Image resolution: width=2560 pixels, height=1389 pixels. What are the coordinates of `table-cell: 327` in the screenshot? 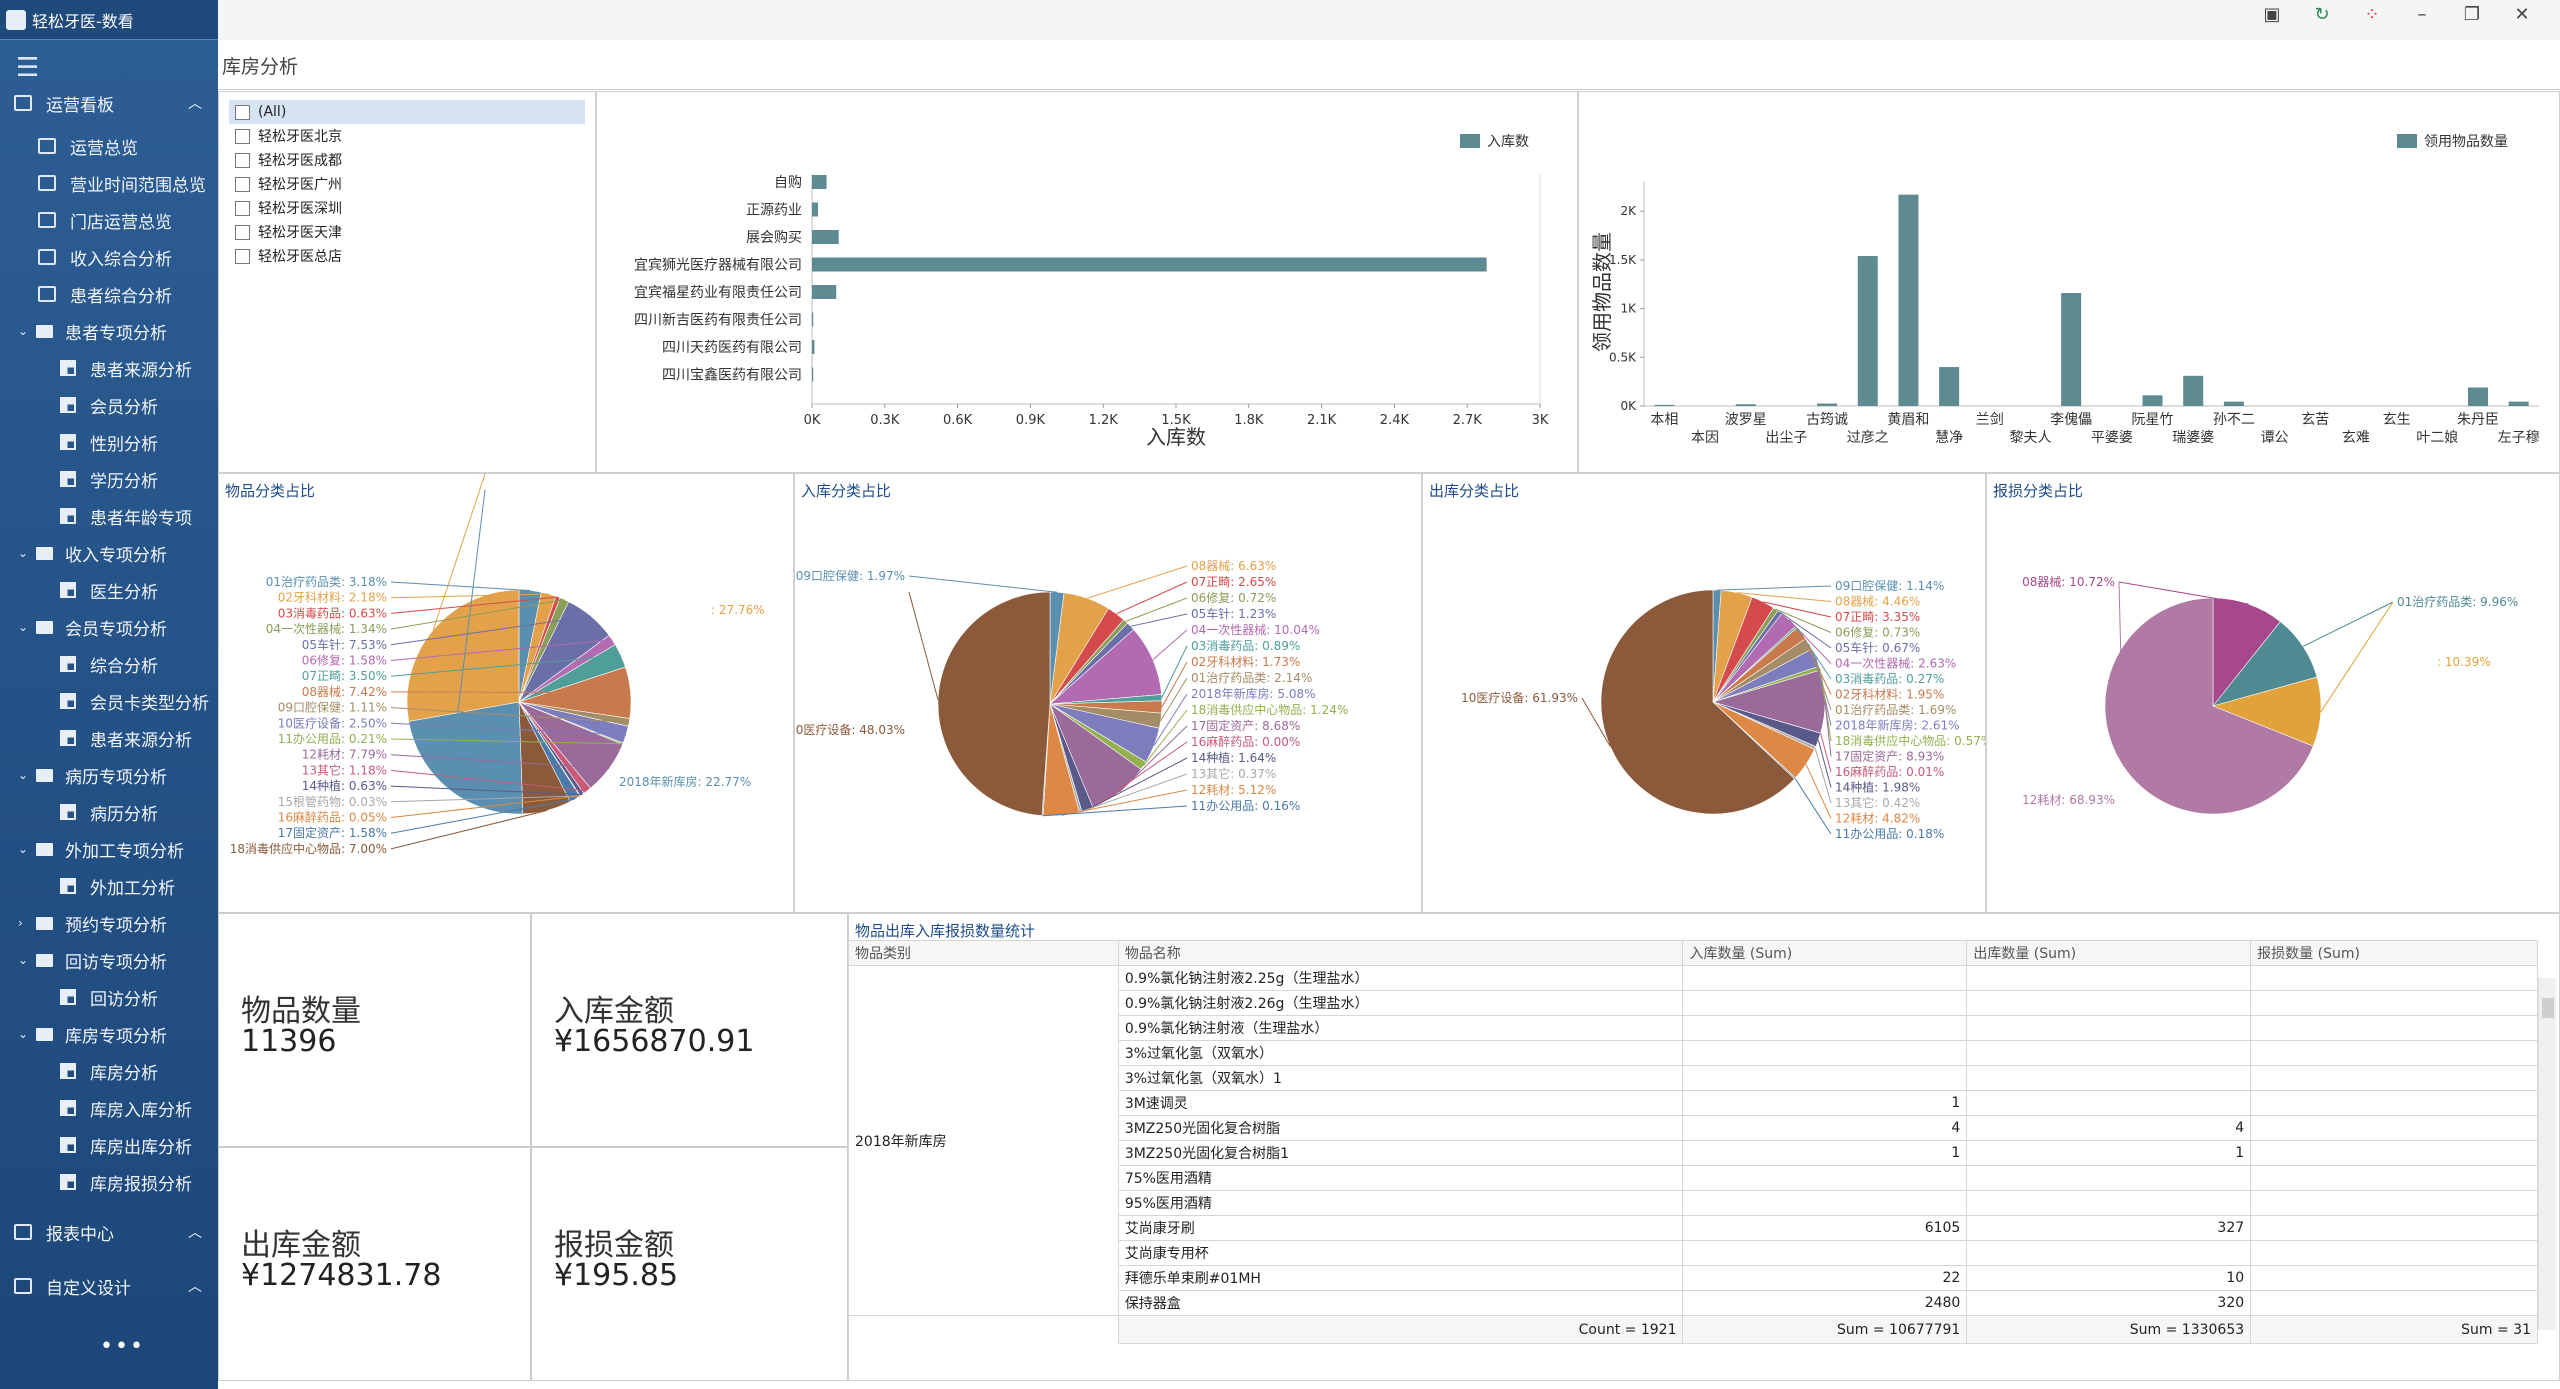 It's located at (2109, 1228).